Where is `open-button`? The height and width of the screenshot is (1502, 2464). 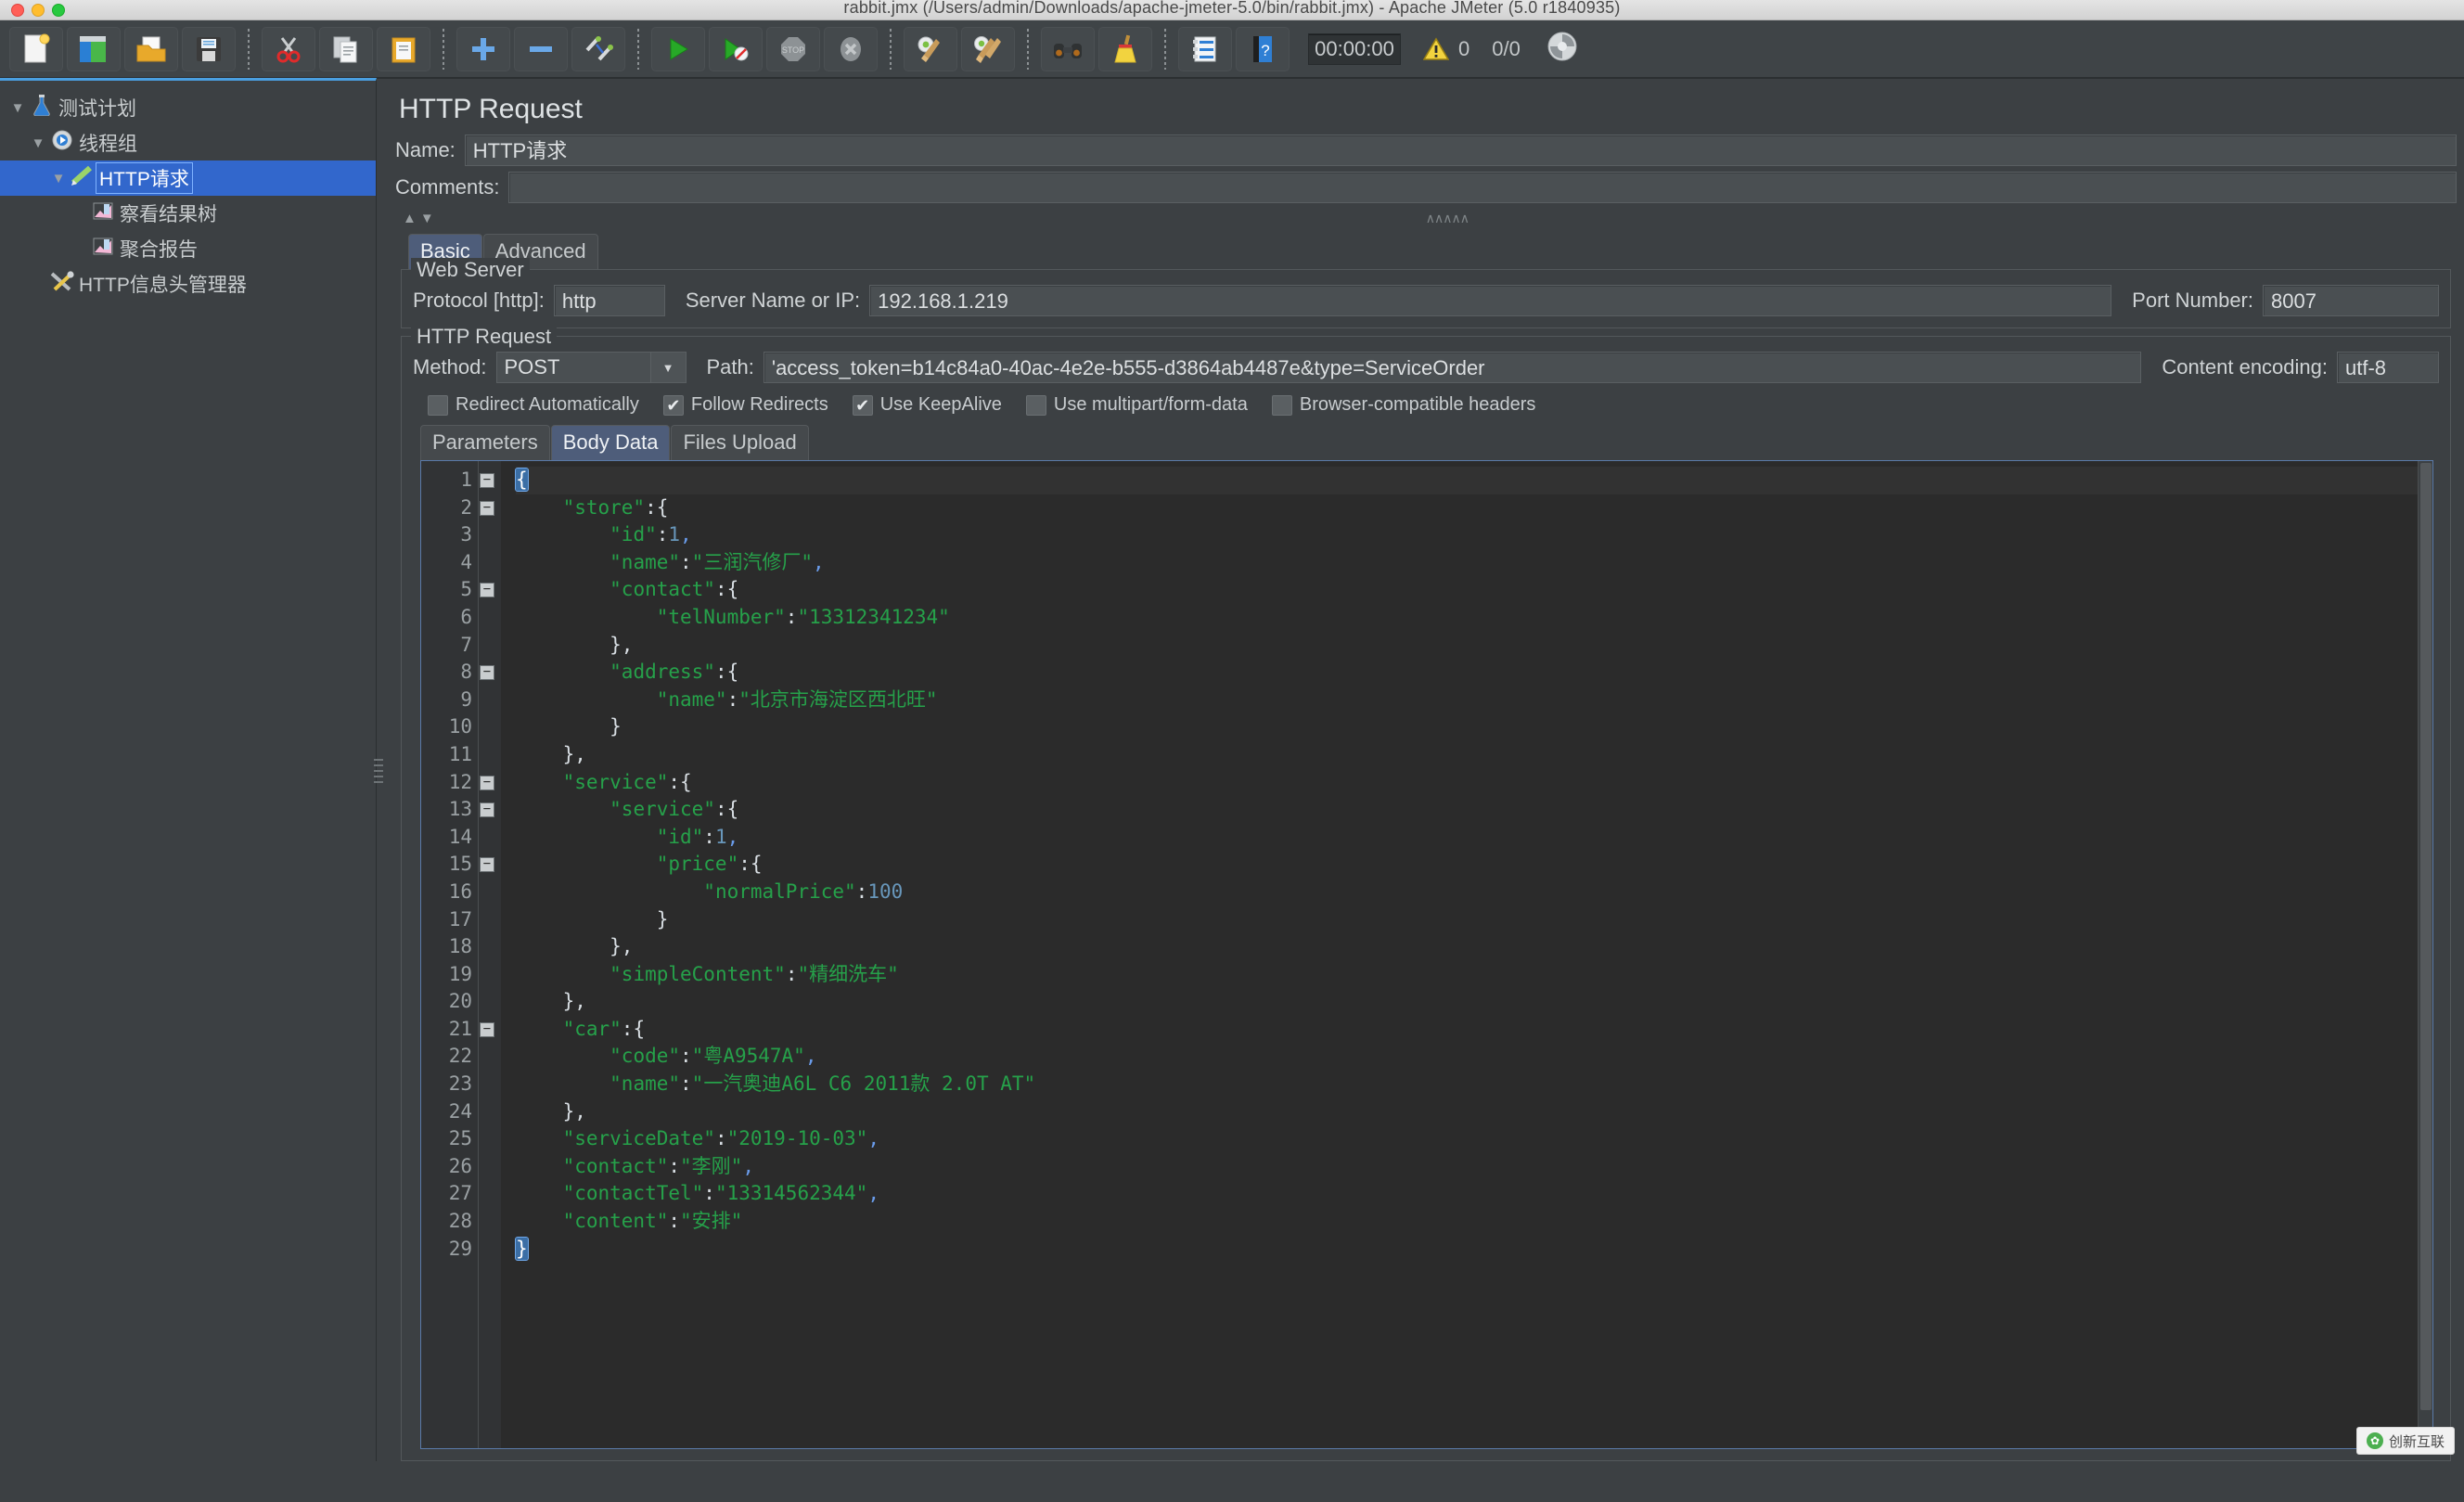 open-button is located at coordinates (151, 48).